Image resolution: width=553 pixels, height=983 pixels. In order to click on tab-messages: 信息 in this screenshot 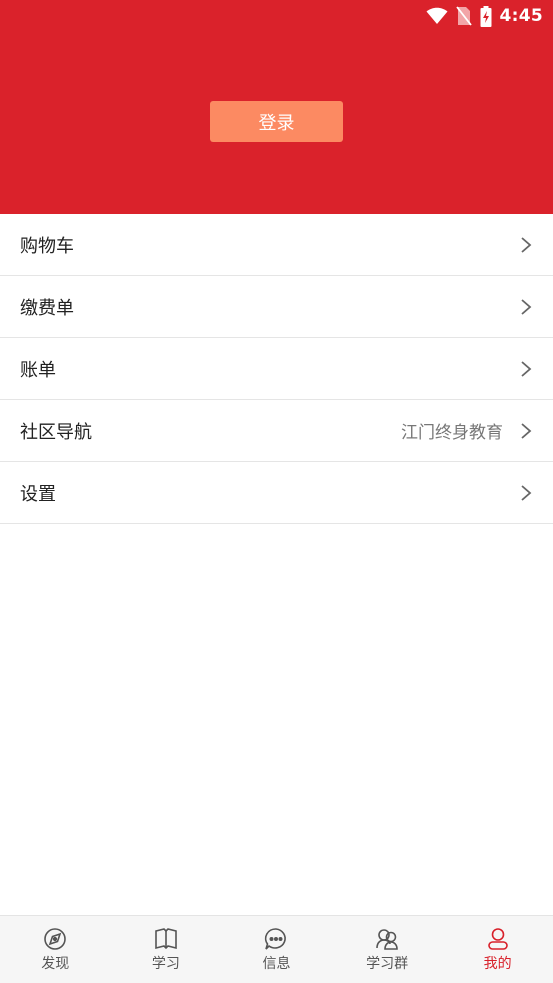, I will do `click(276, 949)`.